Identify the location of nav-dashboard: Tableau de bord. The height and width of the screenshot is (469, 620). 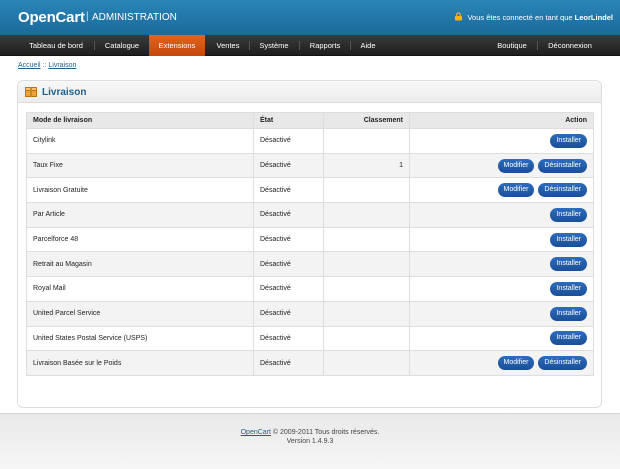
(56, 45).